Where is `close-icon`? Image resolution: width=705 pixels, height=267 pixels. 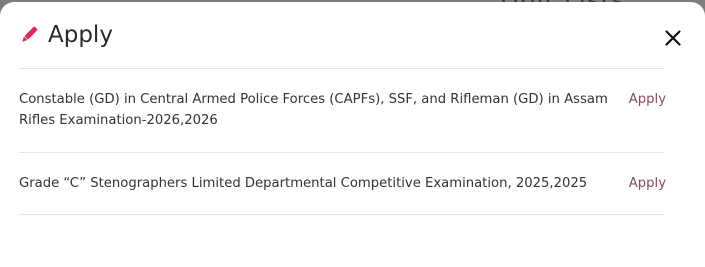
close-icon is located at coordinates (673, 38).